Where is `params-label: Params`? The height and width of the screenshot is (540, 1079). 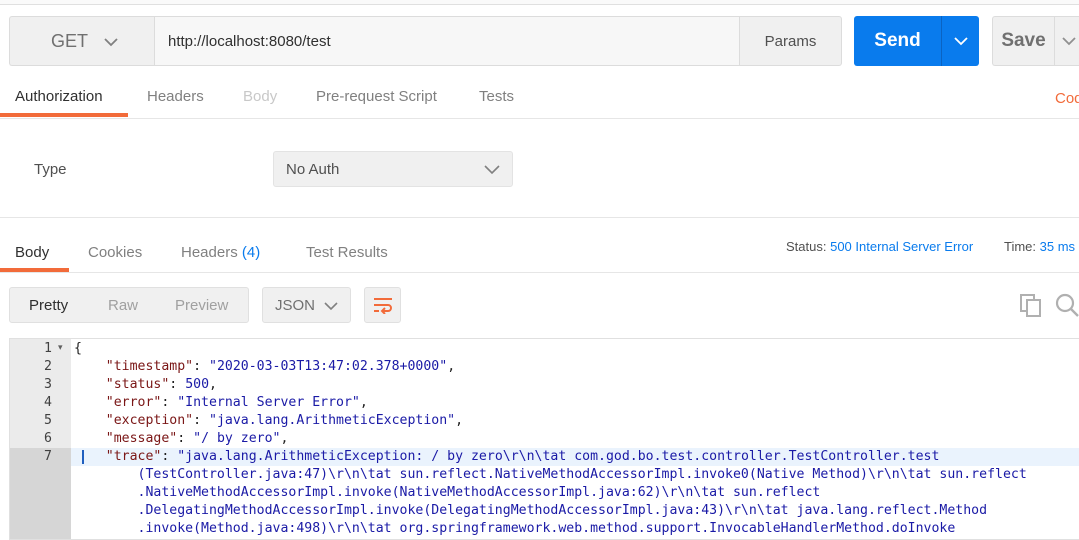 params-label: Params is located at coordinates (790, 41).